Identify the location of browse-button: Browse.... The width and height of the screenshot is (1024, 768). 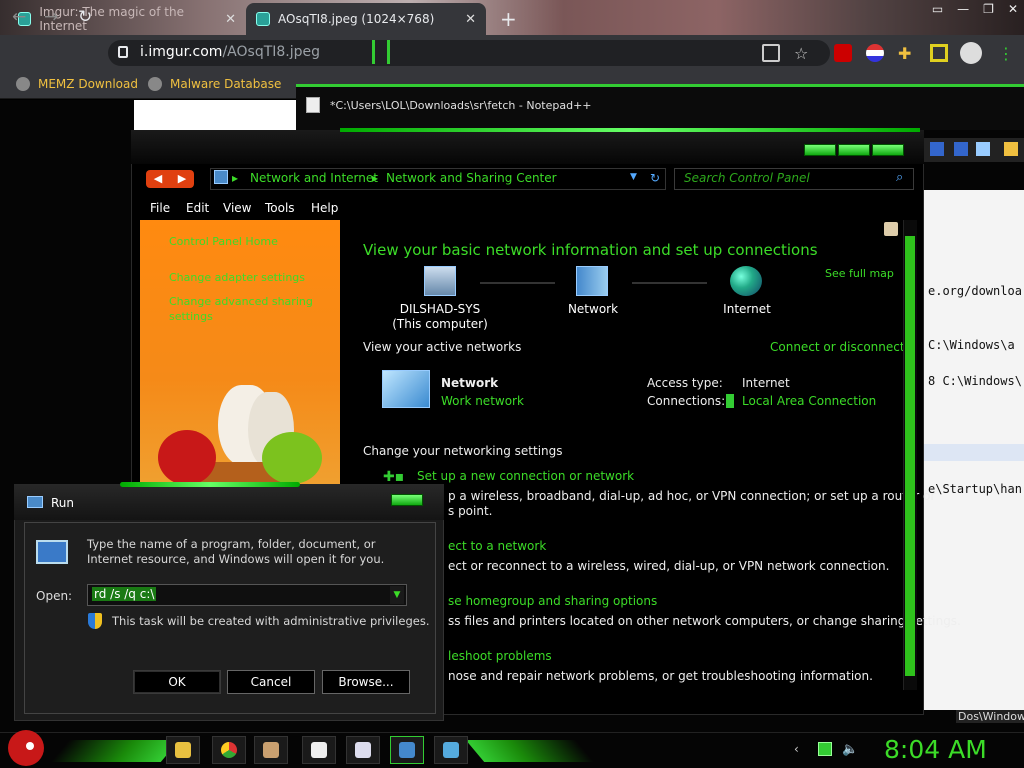
(366, 682).